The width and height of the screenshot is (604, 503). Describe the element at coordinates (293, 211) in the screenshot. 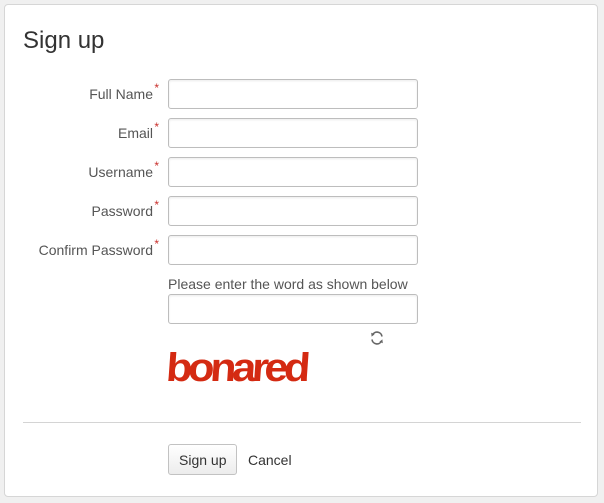

I see `password-input` at that location.